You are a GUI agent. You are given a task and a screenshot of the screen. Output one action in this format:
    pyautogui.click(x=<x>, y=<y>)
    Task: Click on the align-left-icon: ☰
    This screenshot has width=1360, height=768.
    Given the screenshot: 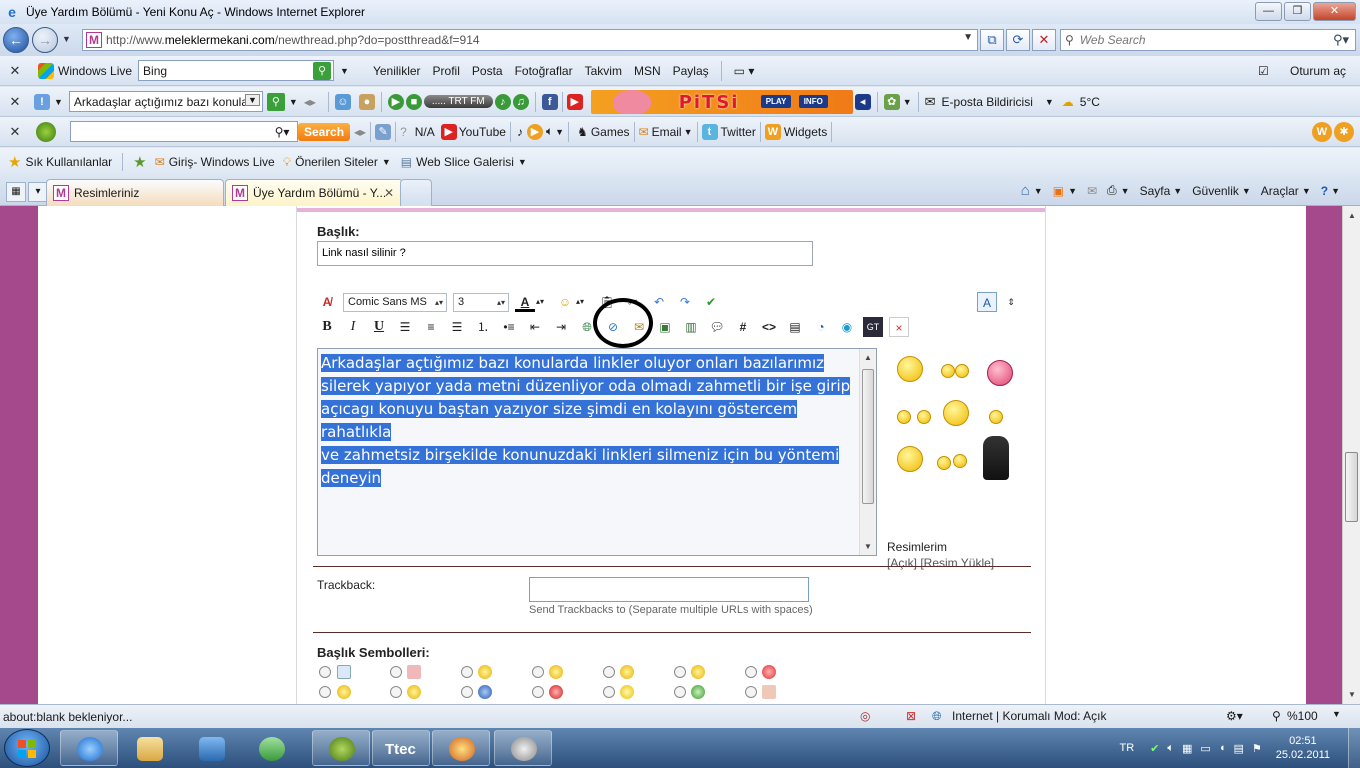 What is the action you would take?
    pyautogui.click(x=405, y=327)
    